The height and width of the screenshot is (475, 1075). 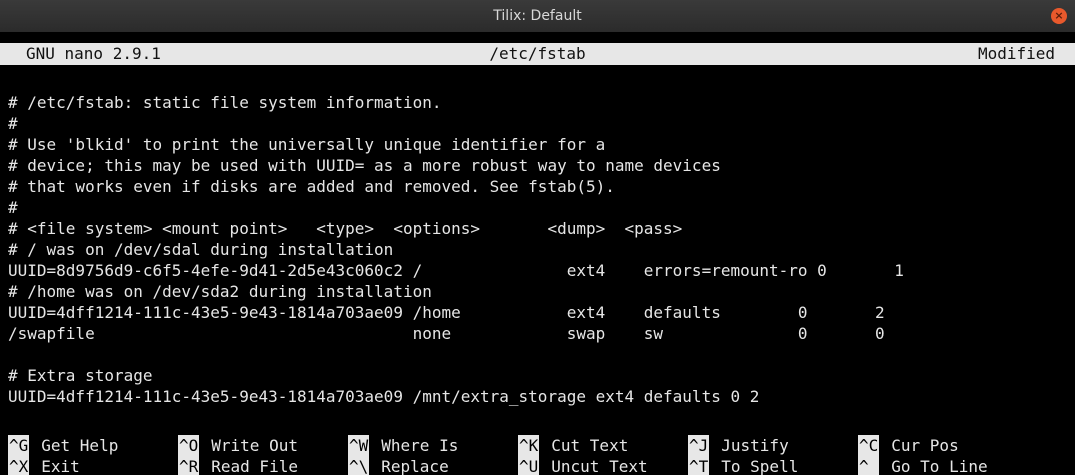 I want to click on shortcut-to-spell: ^T To Spell, so click(x=743, y=465).